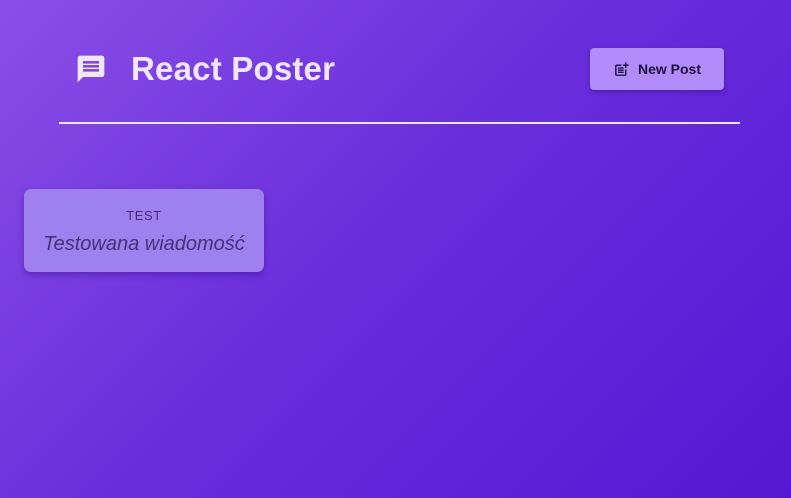  What do you see at coordinates (669, 69) in the screenshot?
I see `new-post-label: New Post` at bounding box center [669, 69].